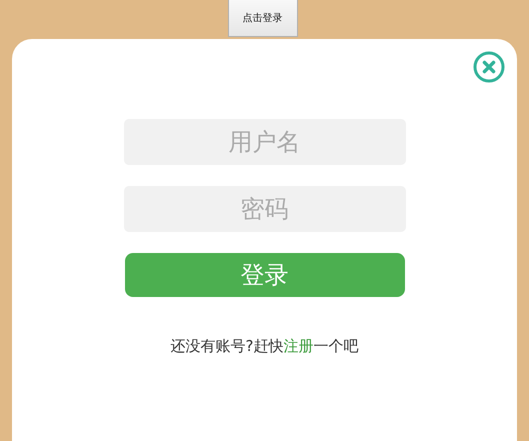  Describe the element at coordinates (298, 346) in the screenshot. I see `register-link: 注册` at that location.